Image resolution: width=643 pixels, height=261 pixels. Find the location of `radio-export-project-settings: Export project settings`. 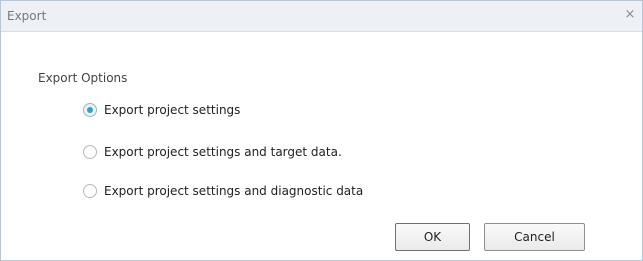

radio-export-project-settings: Export project settings is located at coordinates (161, 110).